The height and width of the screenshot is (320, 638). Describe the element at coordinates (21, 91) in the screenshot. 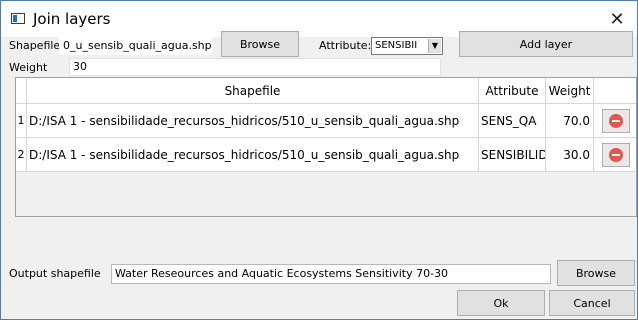

I see `table-corner` at that location.